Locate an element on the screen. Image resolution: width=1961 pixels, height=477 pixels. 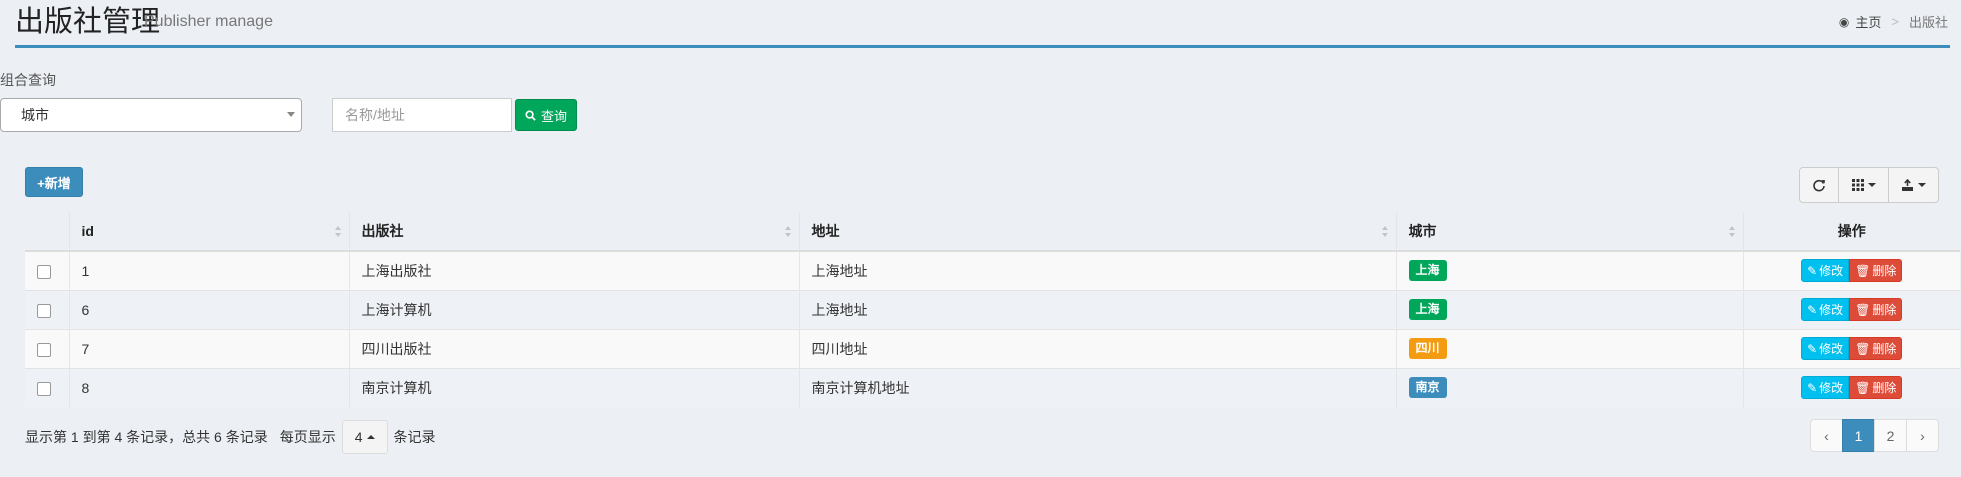
columns-button is located at coordinates (1863, 185).